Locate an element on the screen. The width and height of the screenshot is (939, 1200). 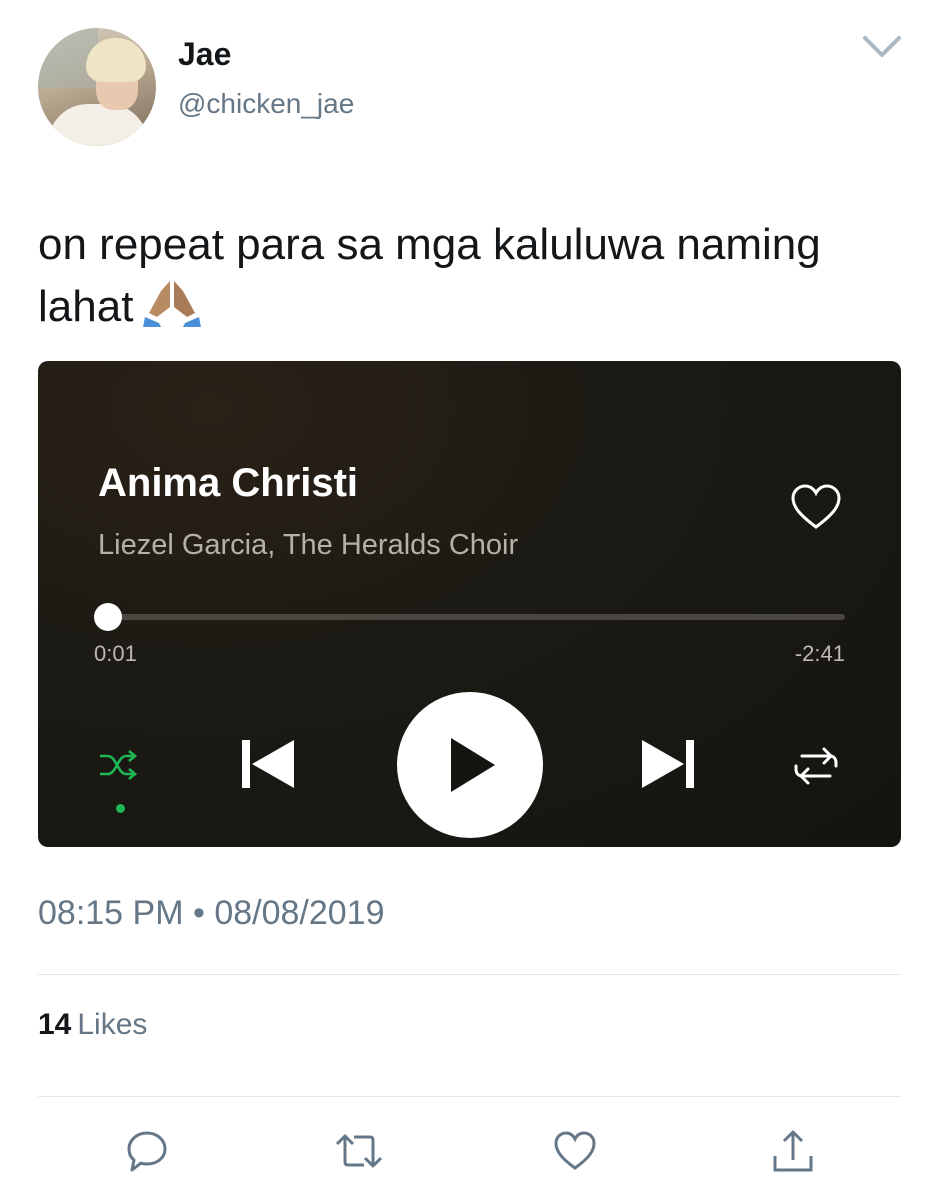
likes-summary: 14 Likes is located at coordinates (92, 1025).